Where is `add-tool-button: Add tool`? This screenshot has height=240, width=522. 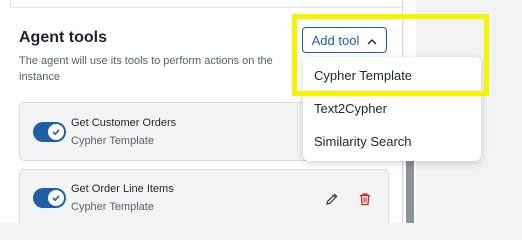
add-tool-button: Add tool is located at coordinates (344, 40).